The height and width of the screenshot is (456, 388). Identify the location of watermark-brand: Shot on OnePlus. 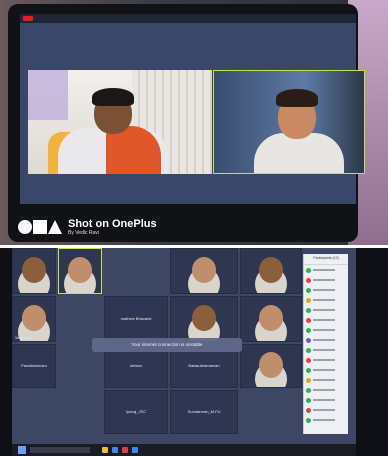
(112, 224).